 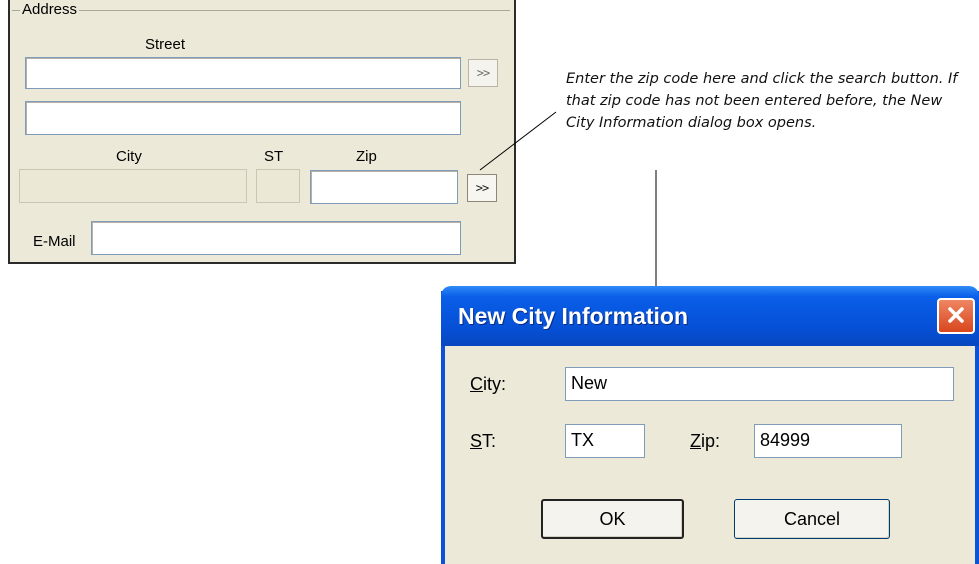 I want to click on callout-line-to-zip-button, so click(x=518, y=141).